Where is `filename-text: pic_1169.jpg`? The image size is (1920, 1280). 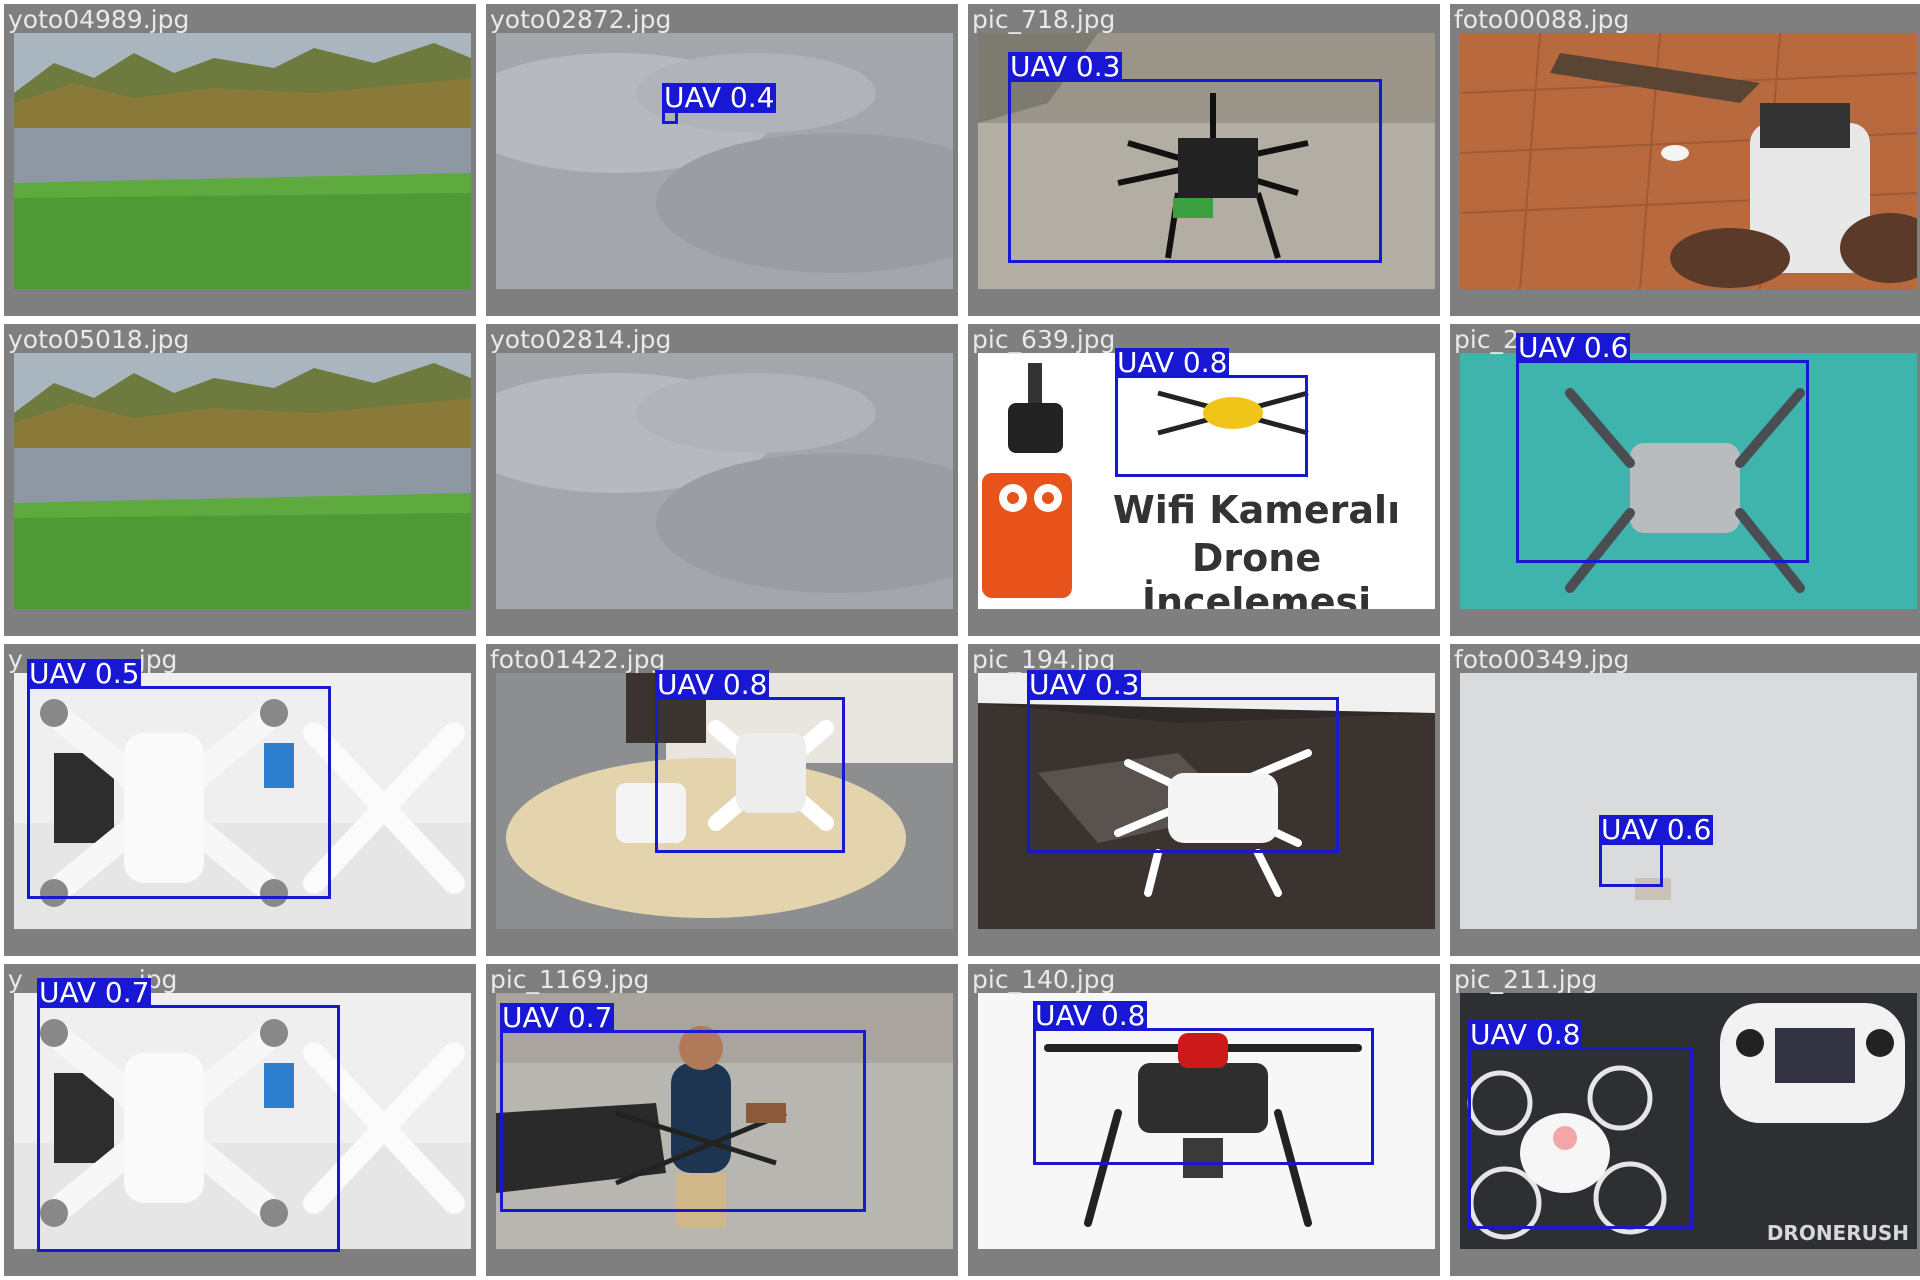
filename-text: pic_1169.jpg is located at coordinates (570, 979).